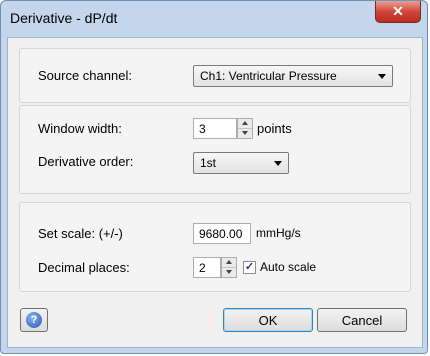  I want to click on source-channel-select: Ch1: Ventricular Pressure, so click(293, 76).